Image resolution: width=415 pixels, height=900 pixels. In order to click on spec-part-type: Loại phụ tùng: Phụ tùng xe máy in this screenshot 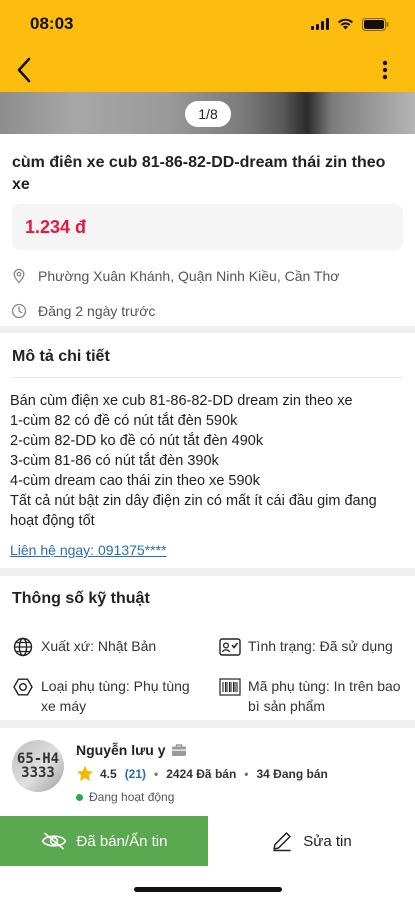, I will do `click(107, 696)`.